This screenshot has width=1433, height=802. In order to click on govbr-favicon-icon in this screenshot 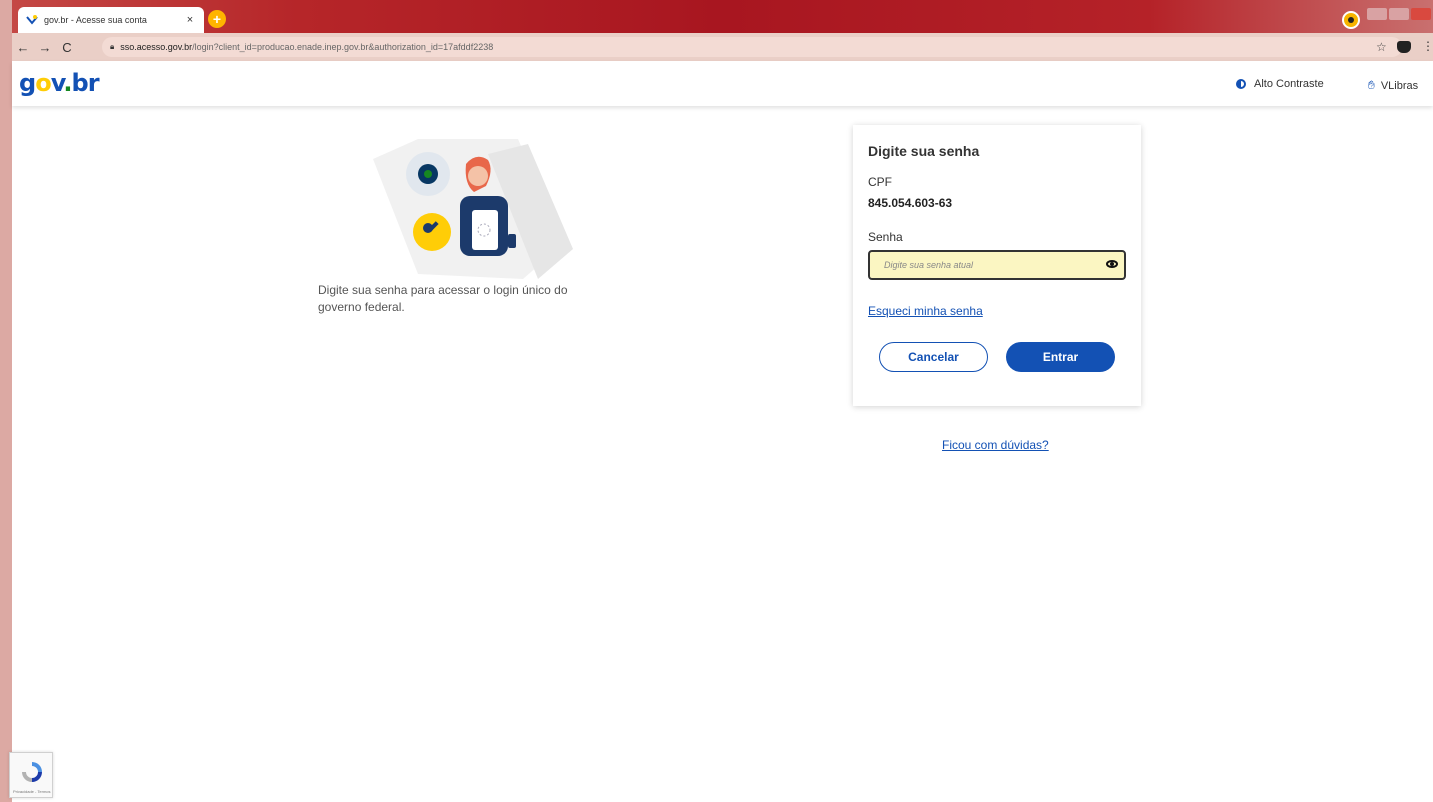, I will do `click(32, 20)`.